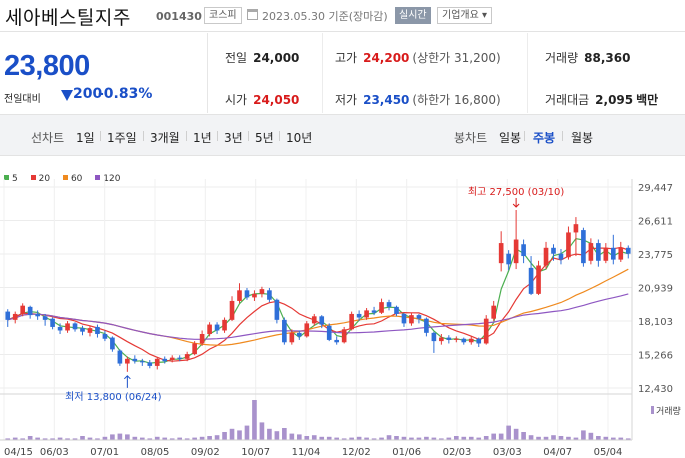  Describe the element at coordinates (179, 16) in the screenshot. I see `stock-code: 001430` at that location.